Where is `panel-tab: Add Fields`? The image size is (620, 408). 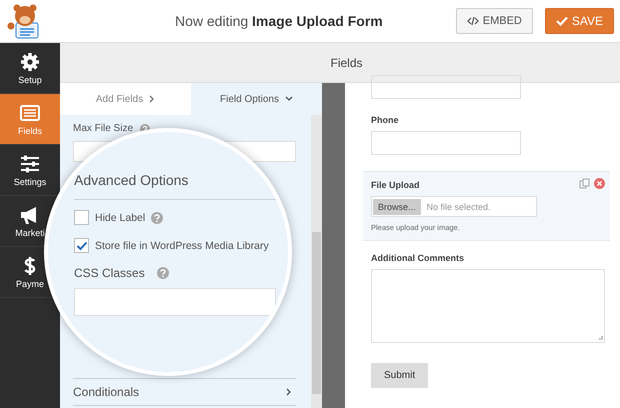 panel-tab: Add Fields is located at coordinates (125, 99).